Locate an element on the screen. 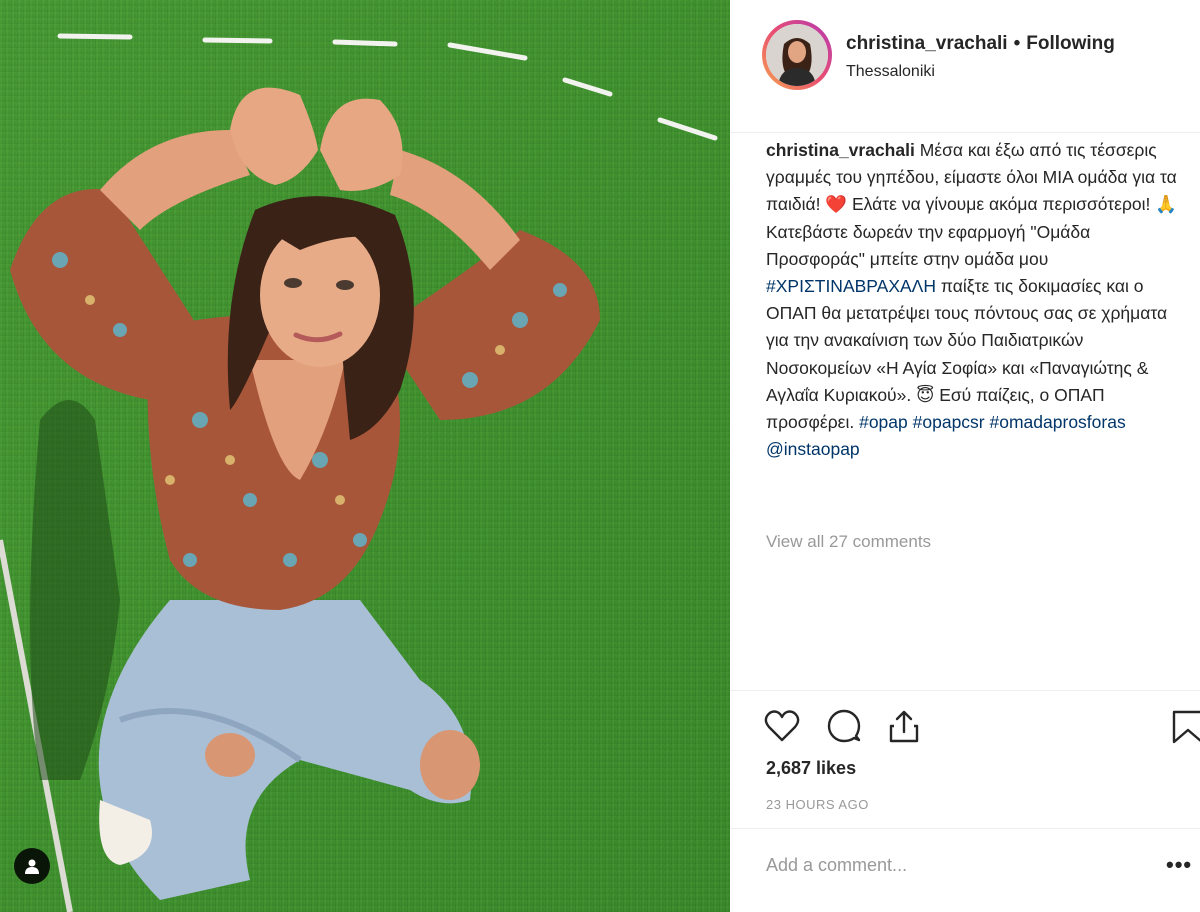 This screenshot has width=1200, height=912. comment-divider is located at coordinates (965, 828).